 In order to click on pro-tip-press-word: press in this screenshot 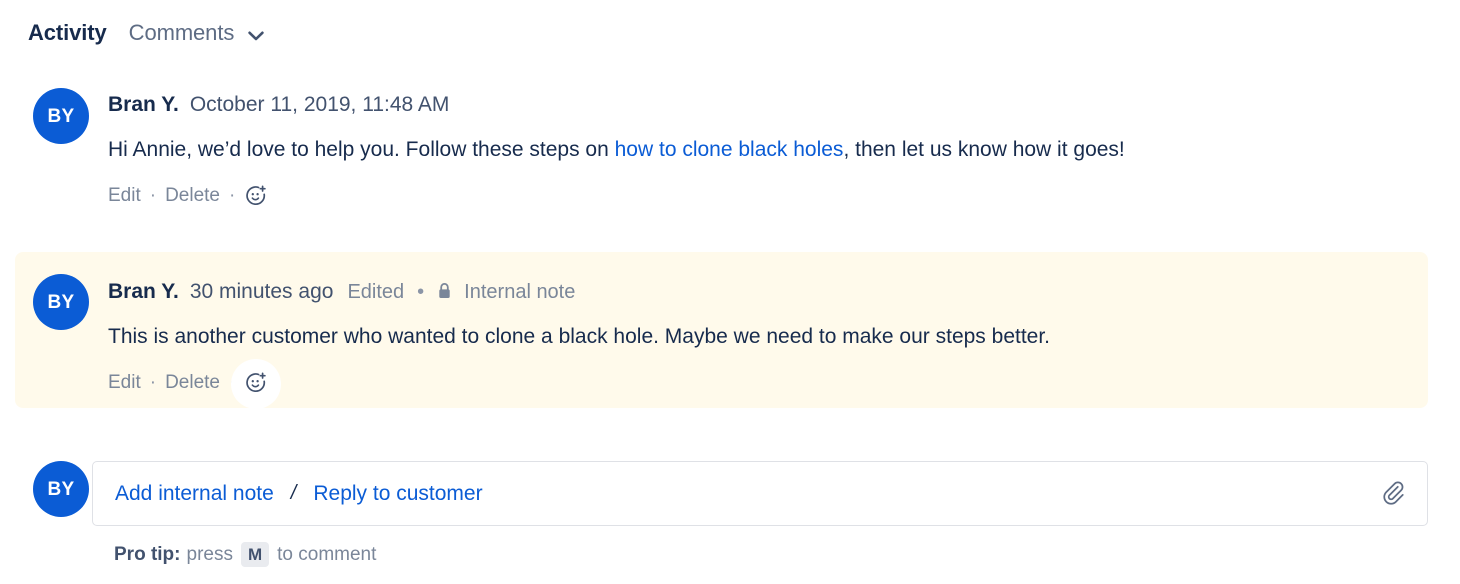, I will do `click(209, 554)`.